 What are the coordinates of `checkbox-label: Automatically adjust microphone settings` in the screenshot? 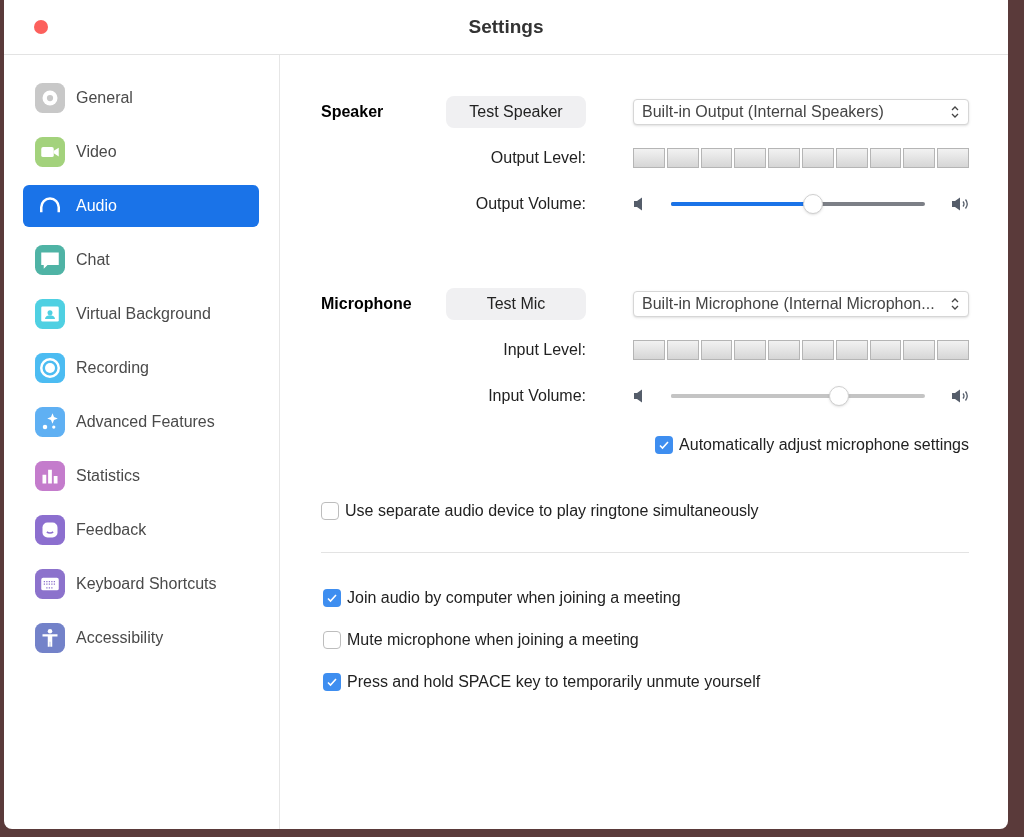 It's located at (824, 445).